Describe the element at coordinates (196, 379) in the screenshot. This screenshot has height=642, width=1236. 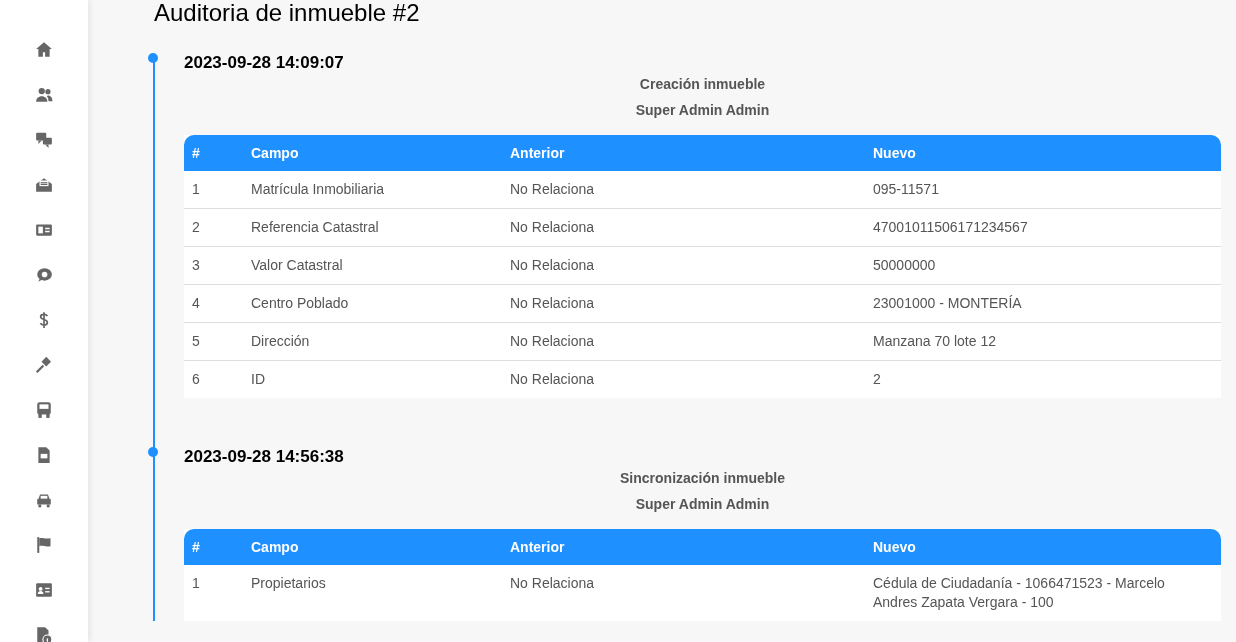
I see `table-cell: 6` at that location.